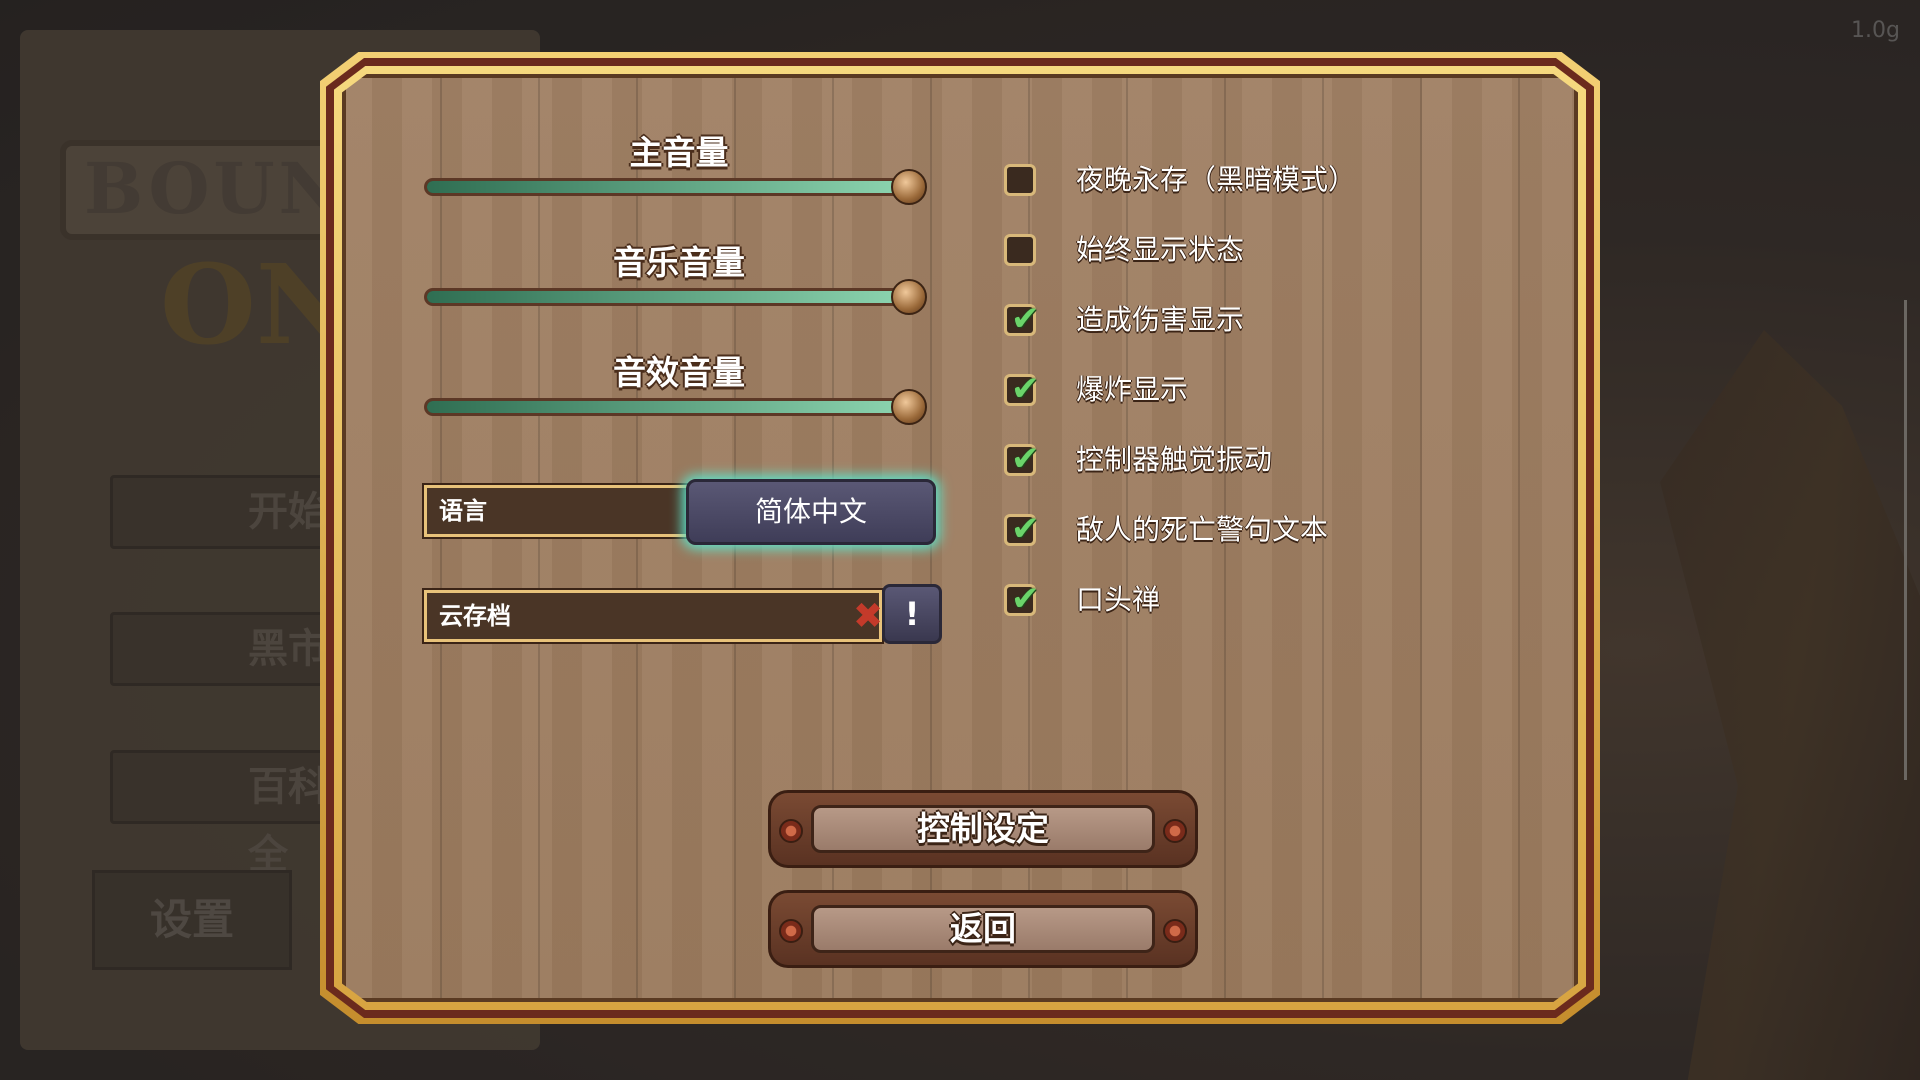 The width and height of the screenshot is (1920, 1080). I want to click on music-volume-block: 音乐音量, so click(679, 278).